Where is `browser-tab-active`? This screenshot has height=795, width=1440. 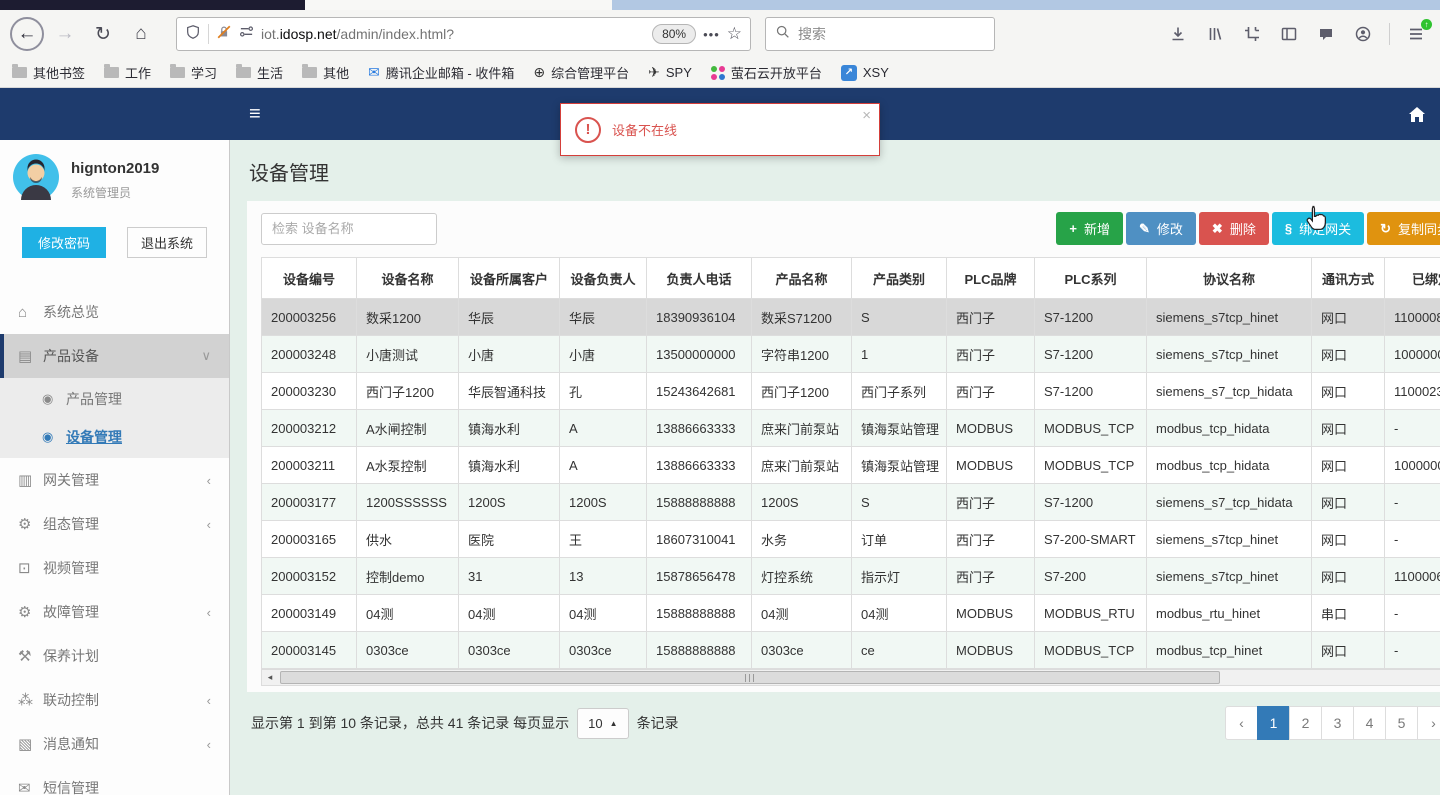 browser-tab-active is located at coordinates (152, 5).